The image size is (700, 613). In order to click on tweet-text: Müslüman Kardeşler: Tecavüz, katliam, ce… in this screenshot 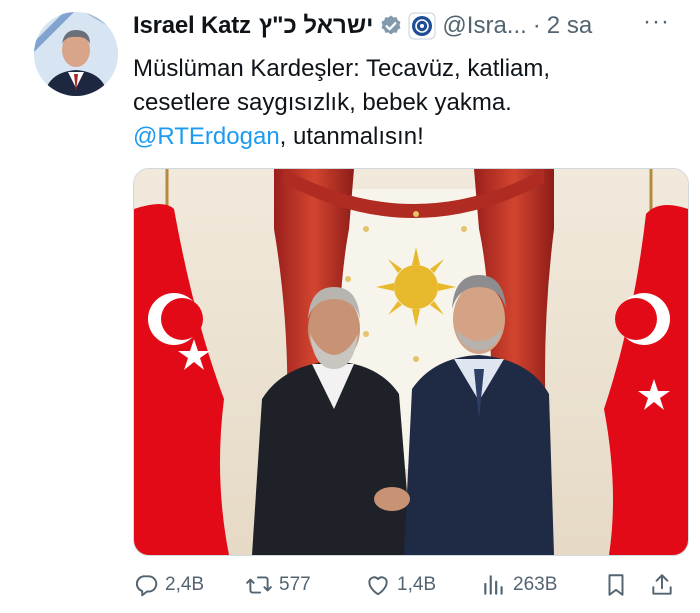, I will do `click(408, 103)`.